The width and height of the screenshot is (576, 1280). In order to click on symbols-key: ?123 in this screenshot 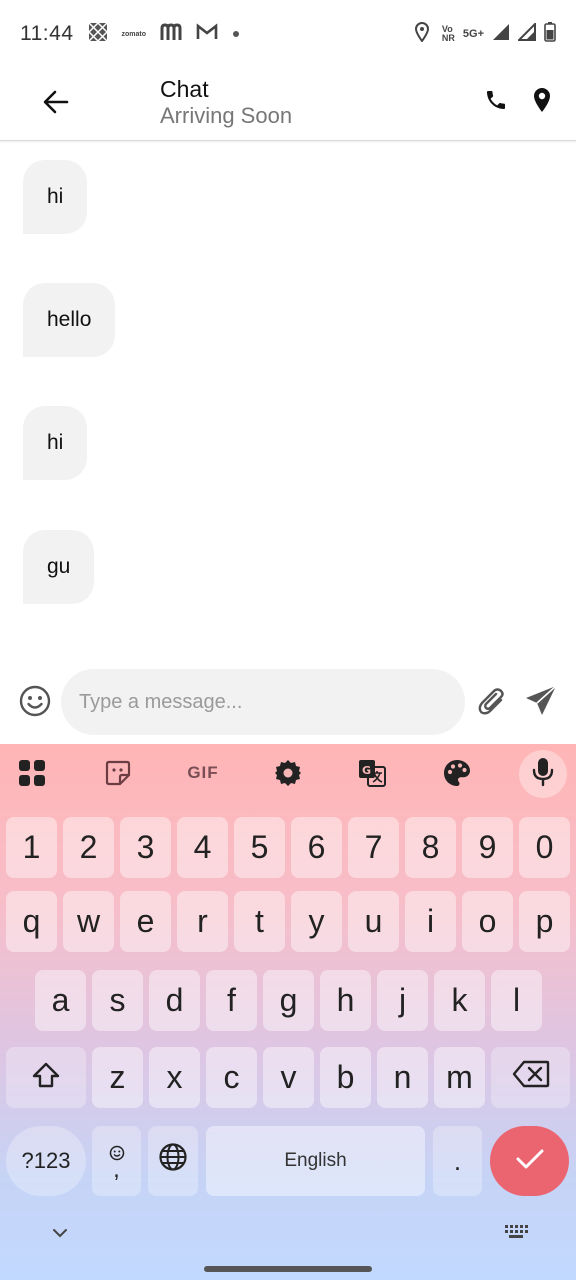, I will do `click(46, 1161)`.